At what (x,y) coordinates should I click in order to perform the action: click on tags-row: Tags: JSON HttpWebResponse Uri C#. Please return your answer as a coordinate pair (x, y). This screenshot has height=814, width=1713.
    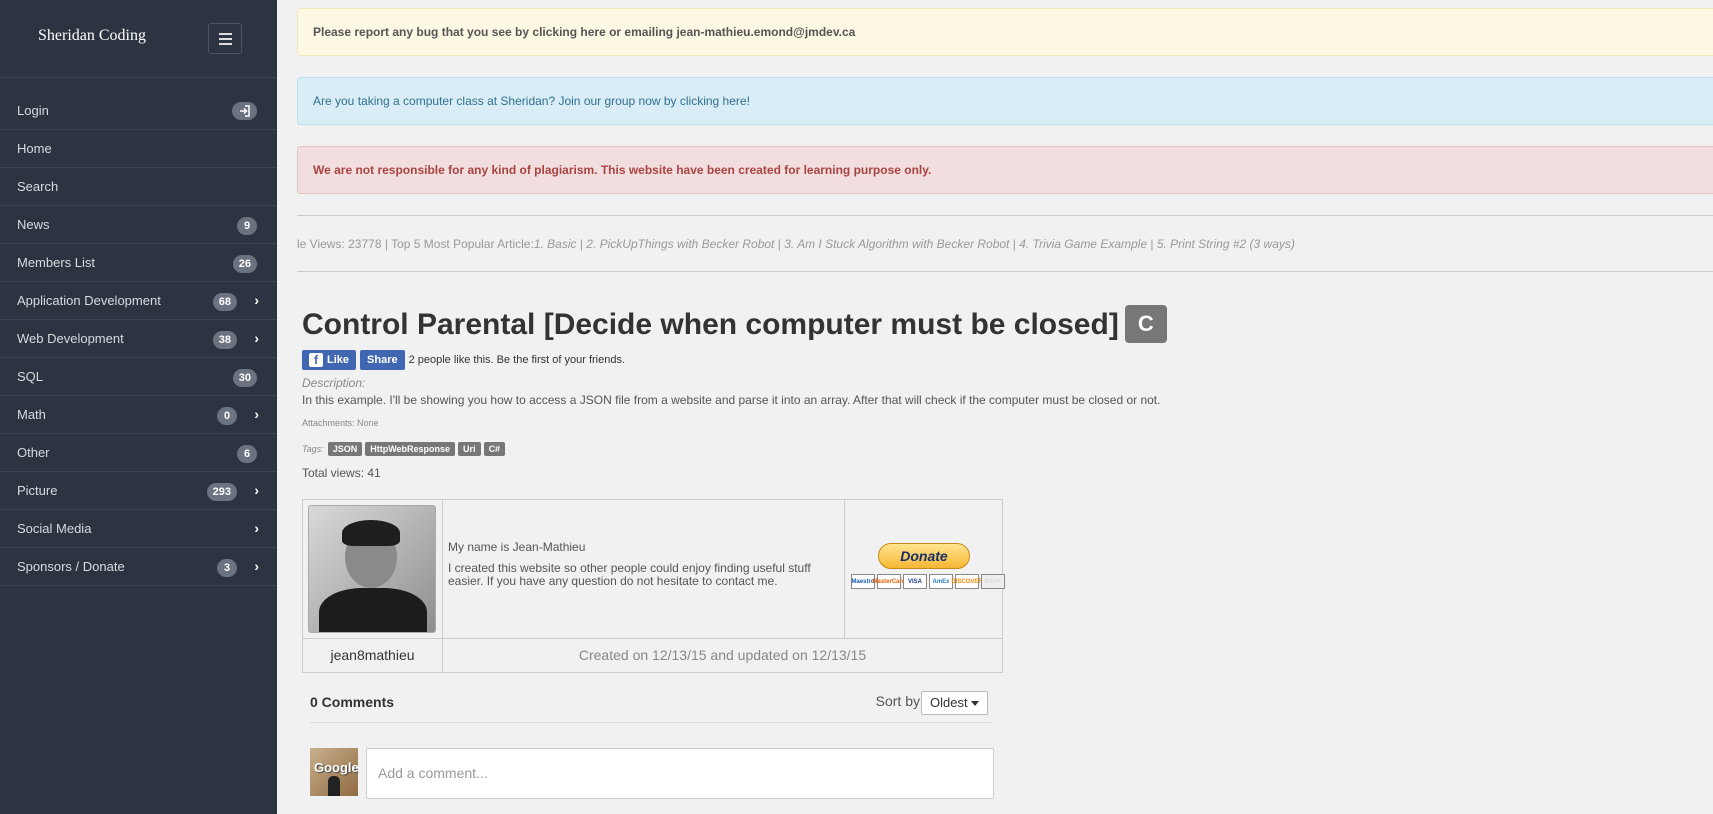
    Looking at the image, I should click on (405, 449).